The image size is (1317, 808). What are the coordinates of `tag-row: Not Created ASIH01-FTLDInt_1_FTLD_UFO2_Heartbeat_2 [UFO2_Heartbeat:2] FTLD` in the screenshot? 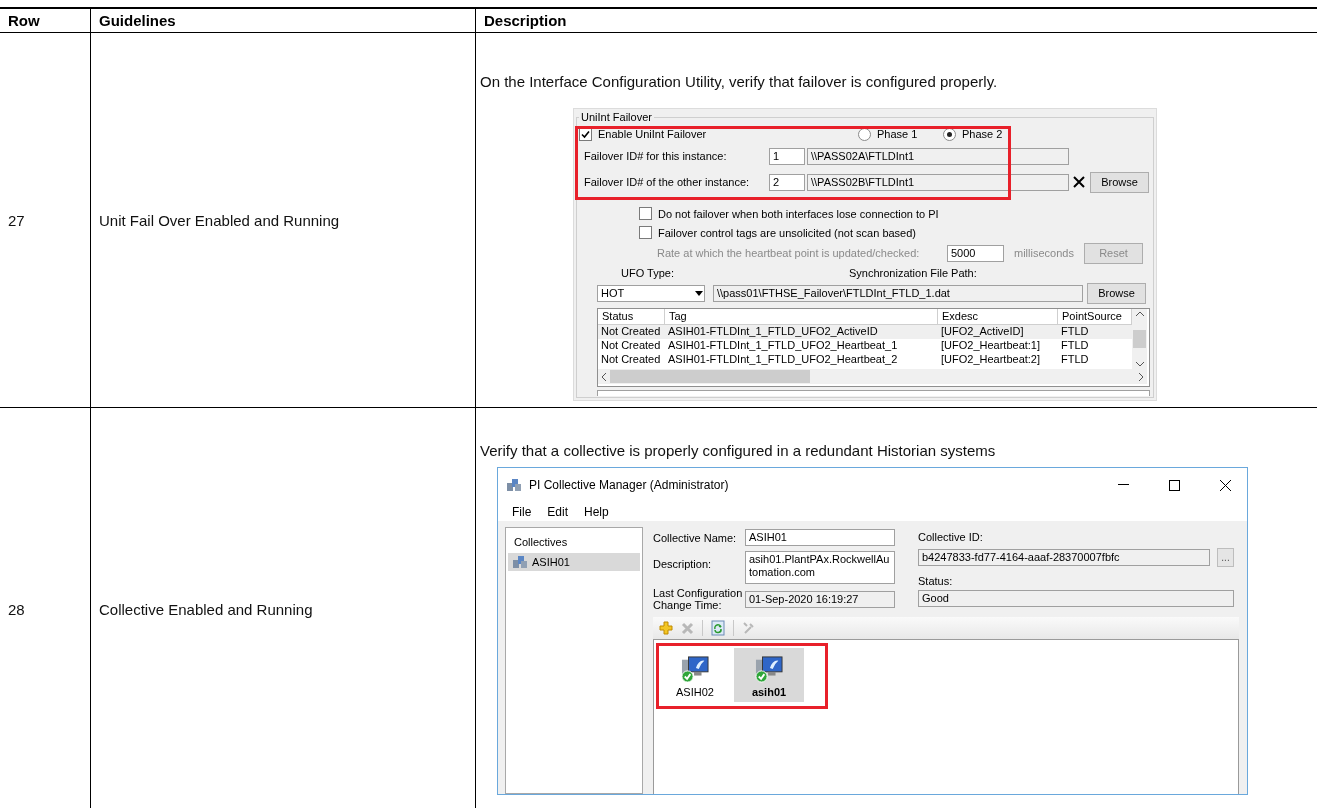 It's located at (865, 360).